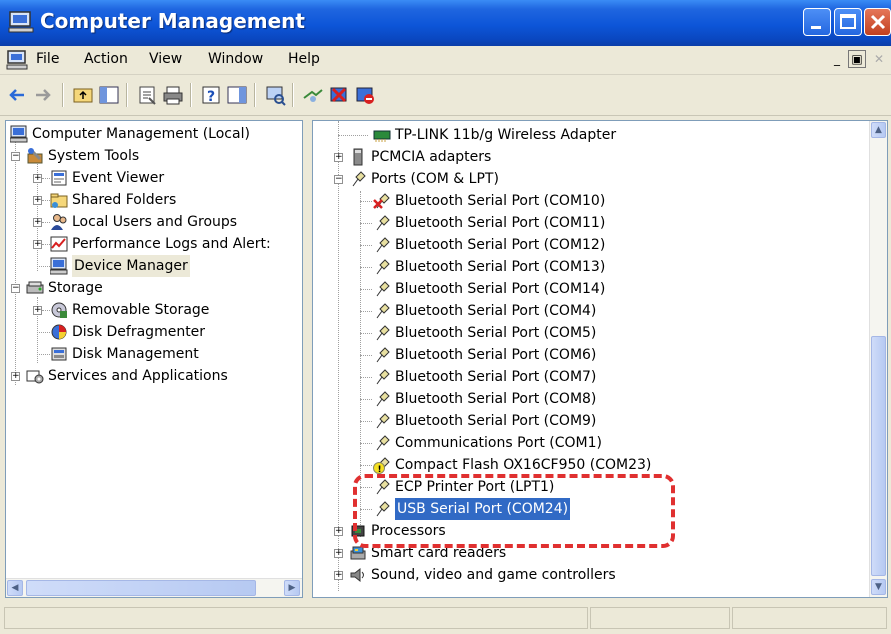 The height and width of the screenshot is (634, 891). I want to click on shared-folder-icon, so click(59, 200).